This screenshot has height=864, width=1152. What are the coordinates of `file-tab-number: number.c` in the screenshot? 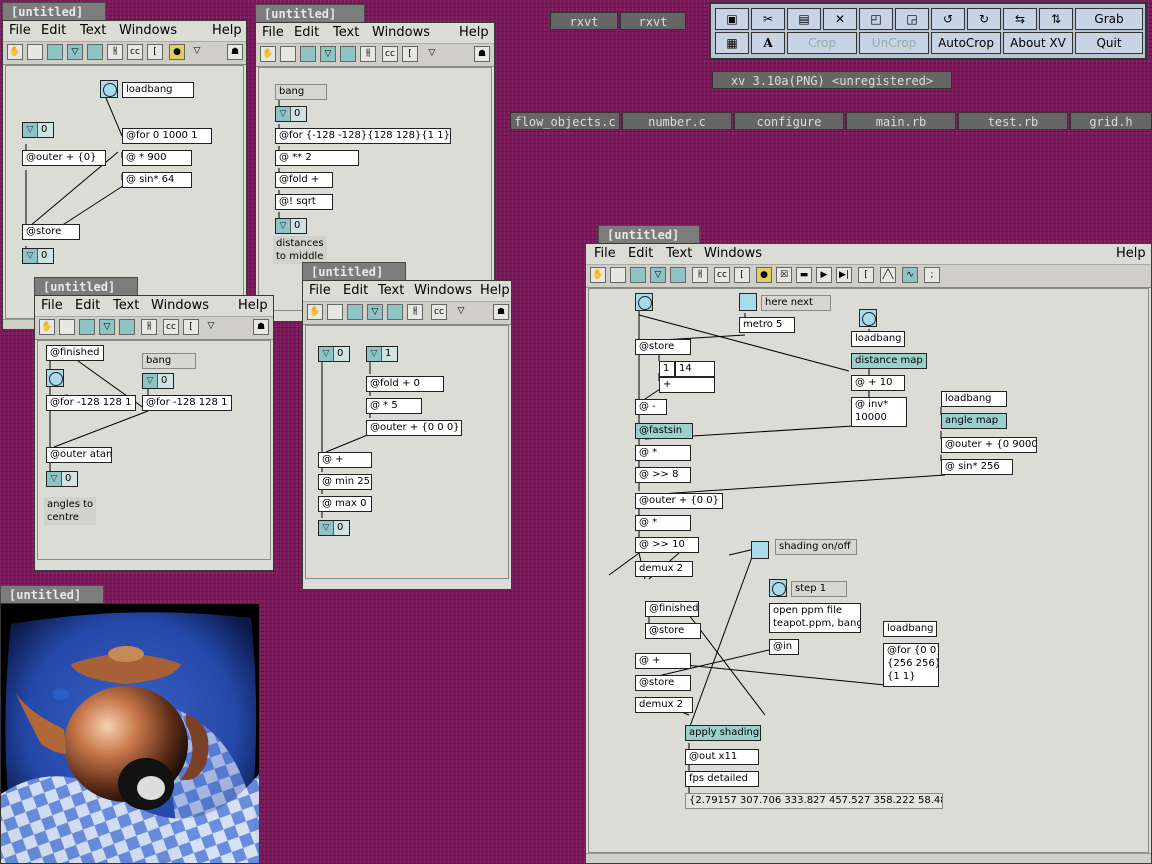 It's located at (677, 121).